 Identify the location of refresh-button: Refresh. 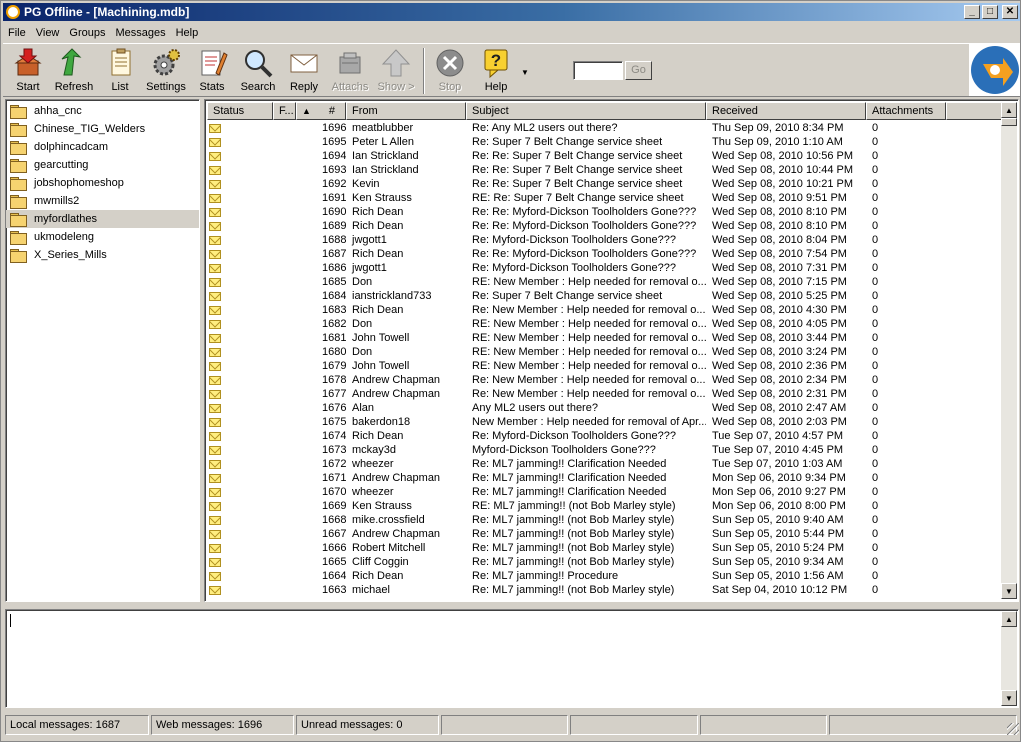
(74, 72).